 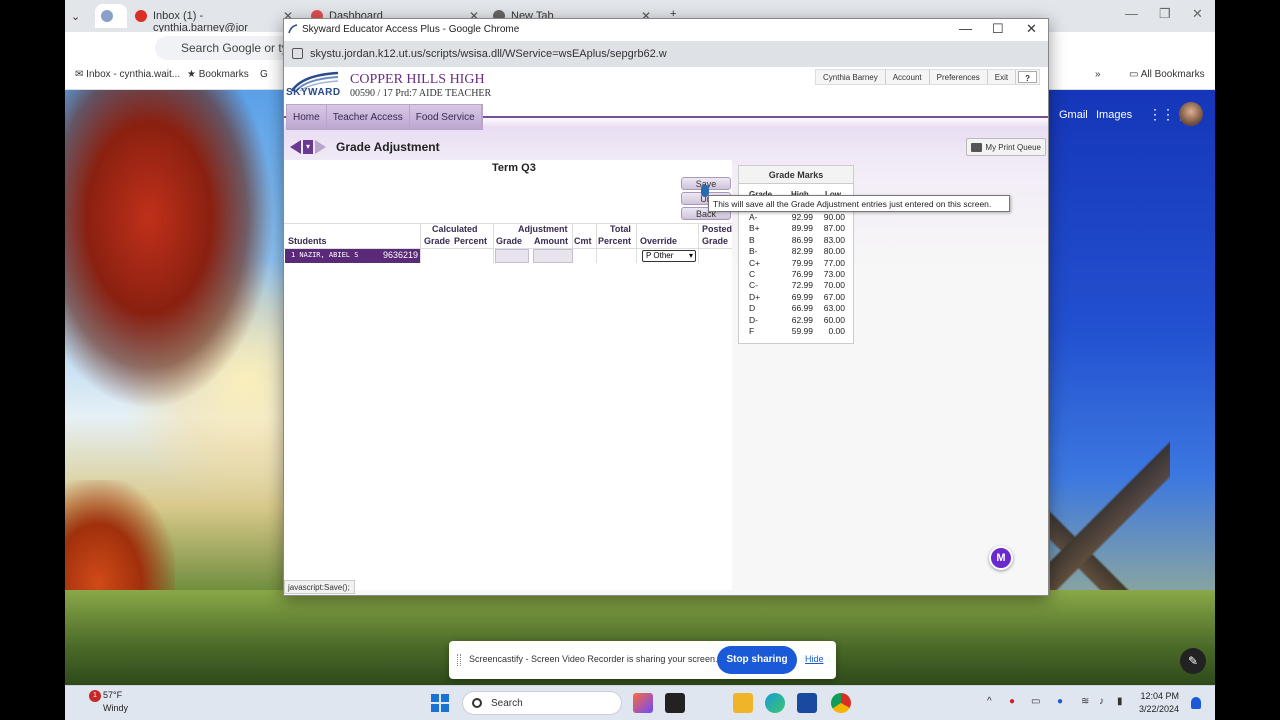 What do you see at coordinates (989, 701) in the screenshot?
I see `tray-chevron-icon: ^` at bounding box center [989, 701].